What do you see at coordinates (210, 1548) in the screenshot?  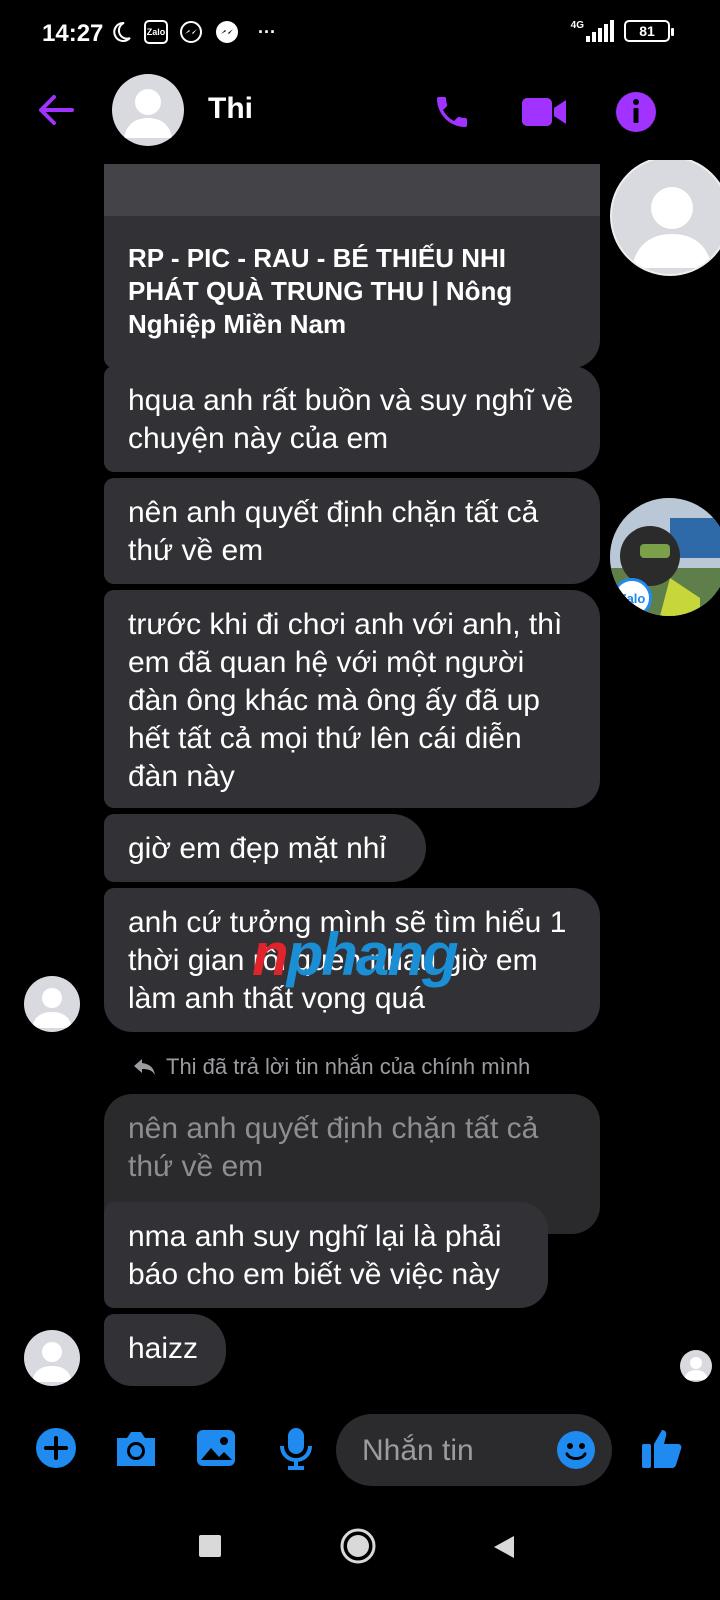 I see `recents-button` at bounding box center [210, 1548].